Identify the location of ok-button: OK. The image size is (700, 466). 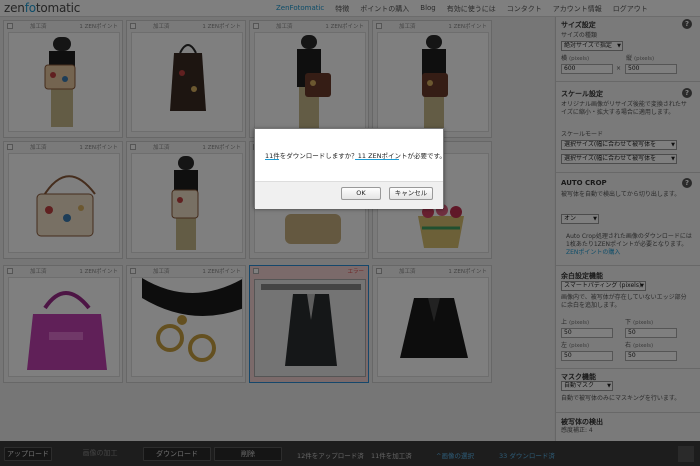
(361, 193).